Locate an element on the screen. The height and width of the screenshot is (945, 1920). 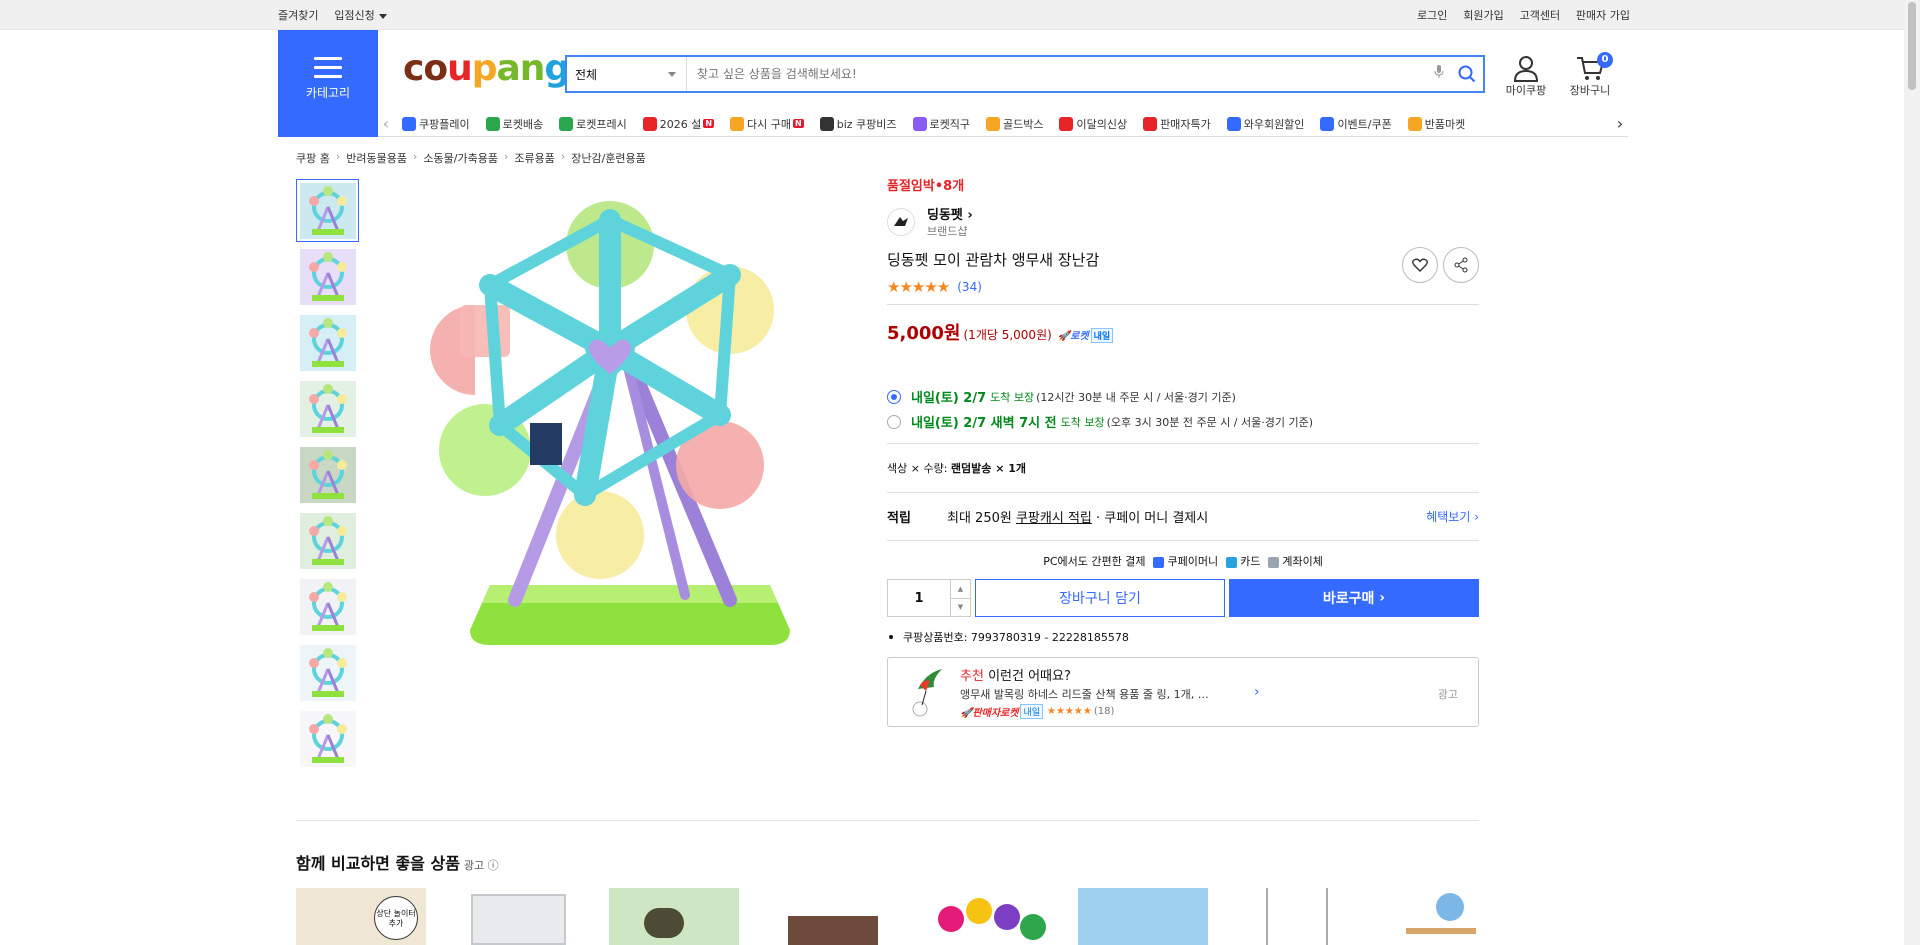
breadcrumb-item: 조류용품 is located at coordinates (534, 158).